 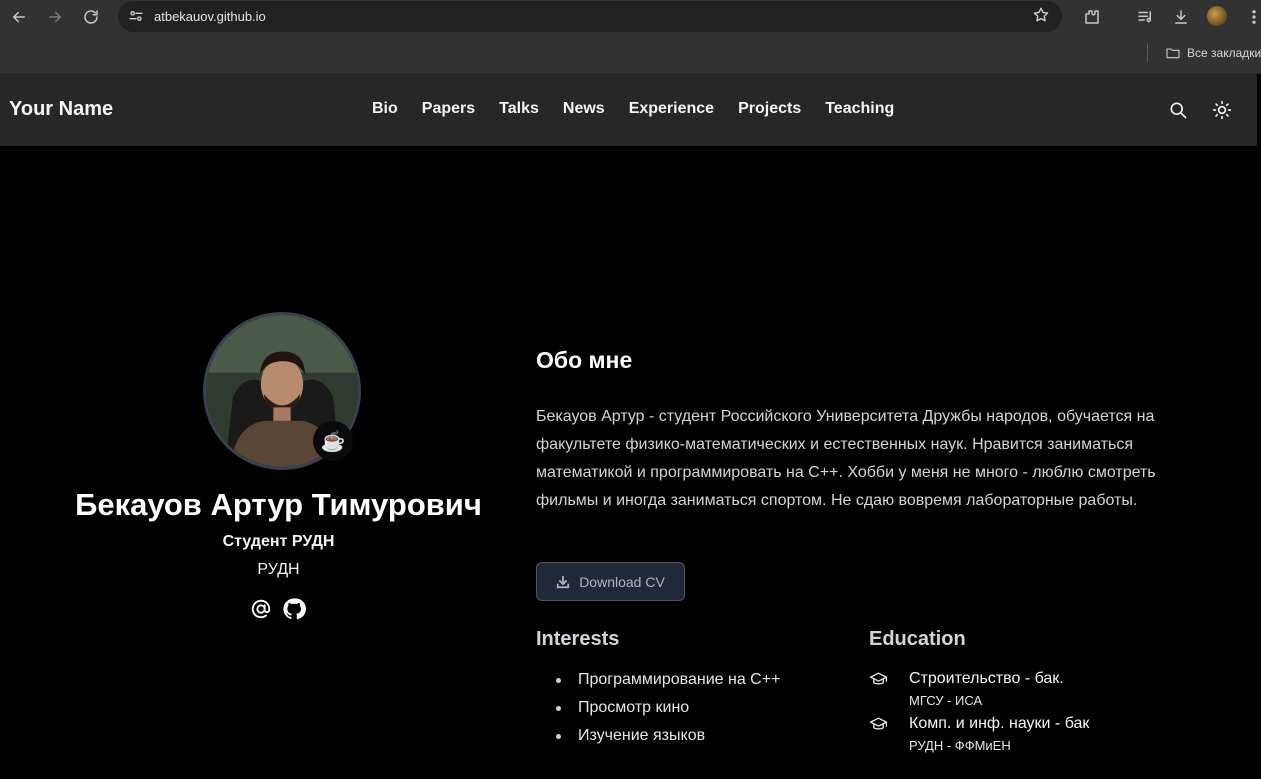 I want to click on profile-role: Студент РУДН, so click(x=278, y=541).